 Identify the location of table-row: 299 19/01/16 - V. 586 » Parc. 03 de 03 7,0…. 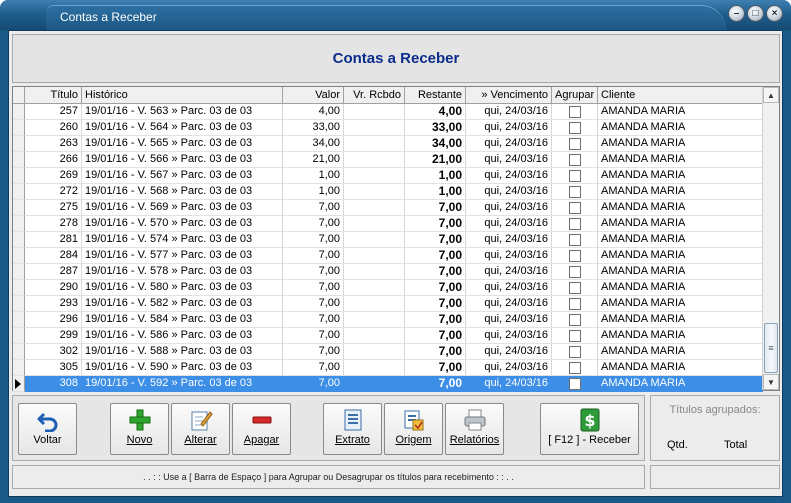
(388, 336).